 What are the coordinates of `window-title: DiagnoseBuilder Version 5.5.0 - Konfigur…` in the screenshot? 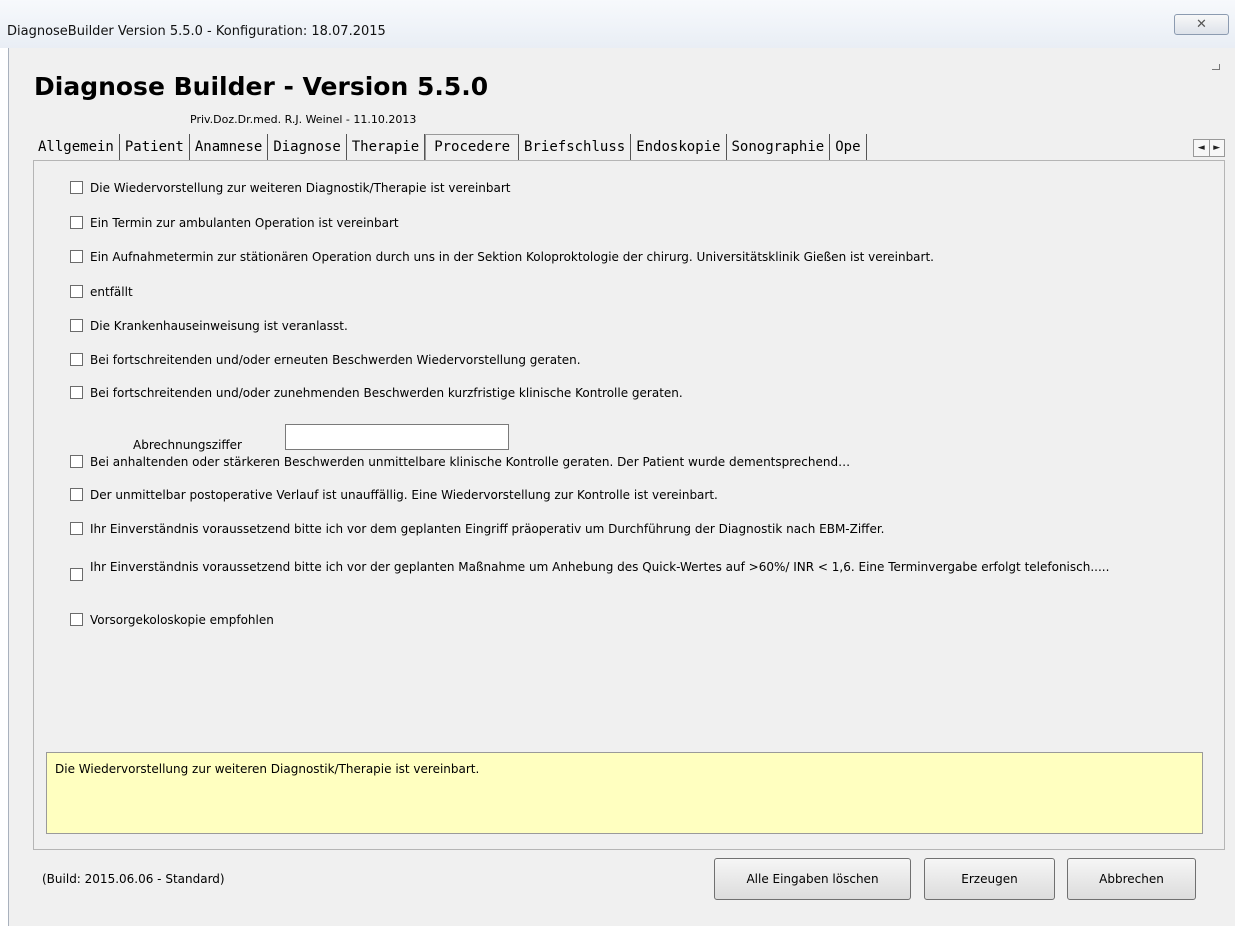 It's located at (196, 31).